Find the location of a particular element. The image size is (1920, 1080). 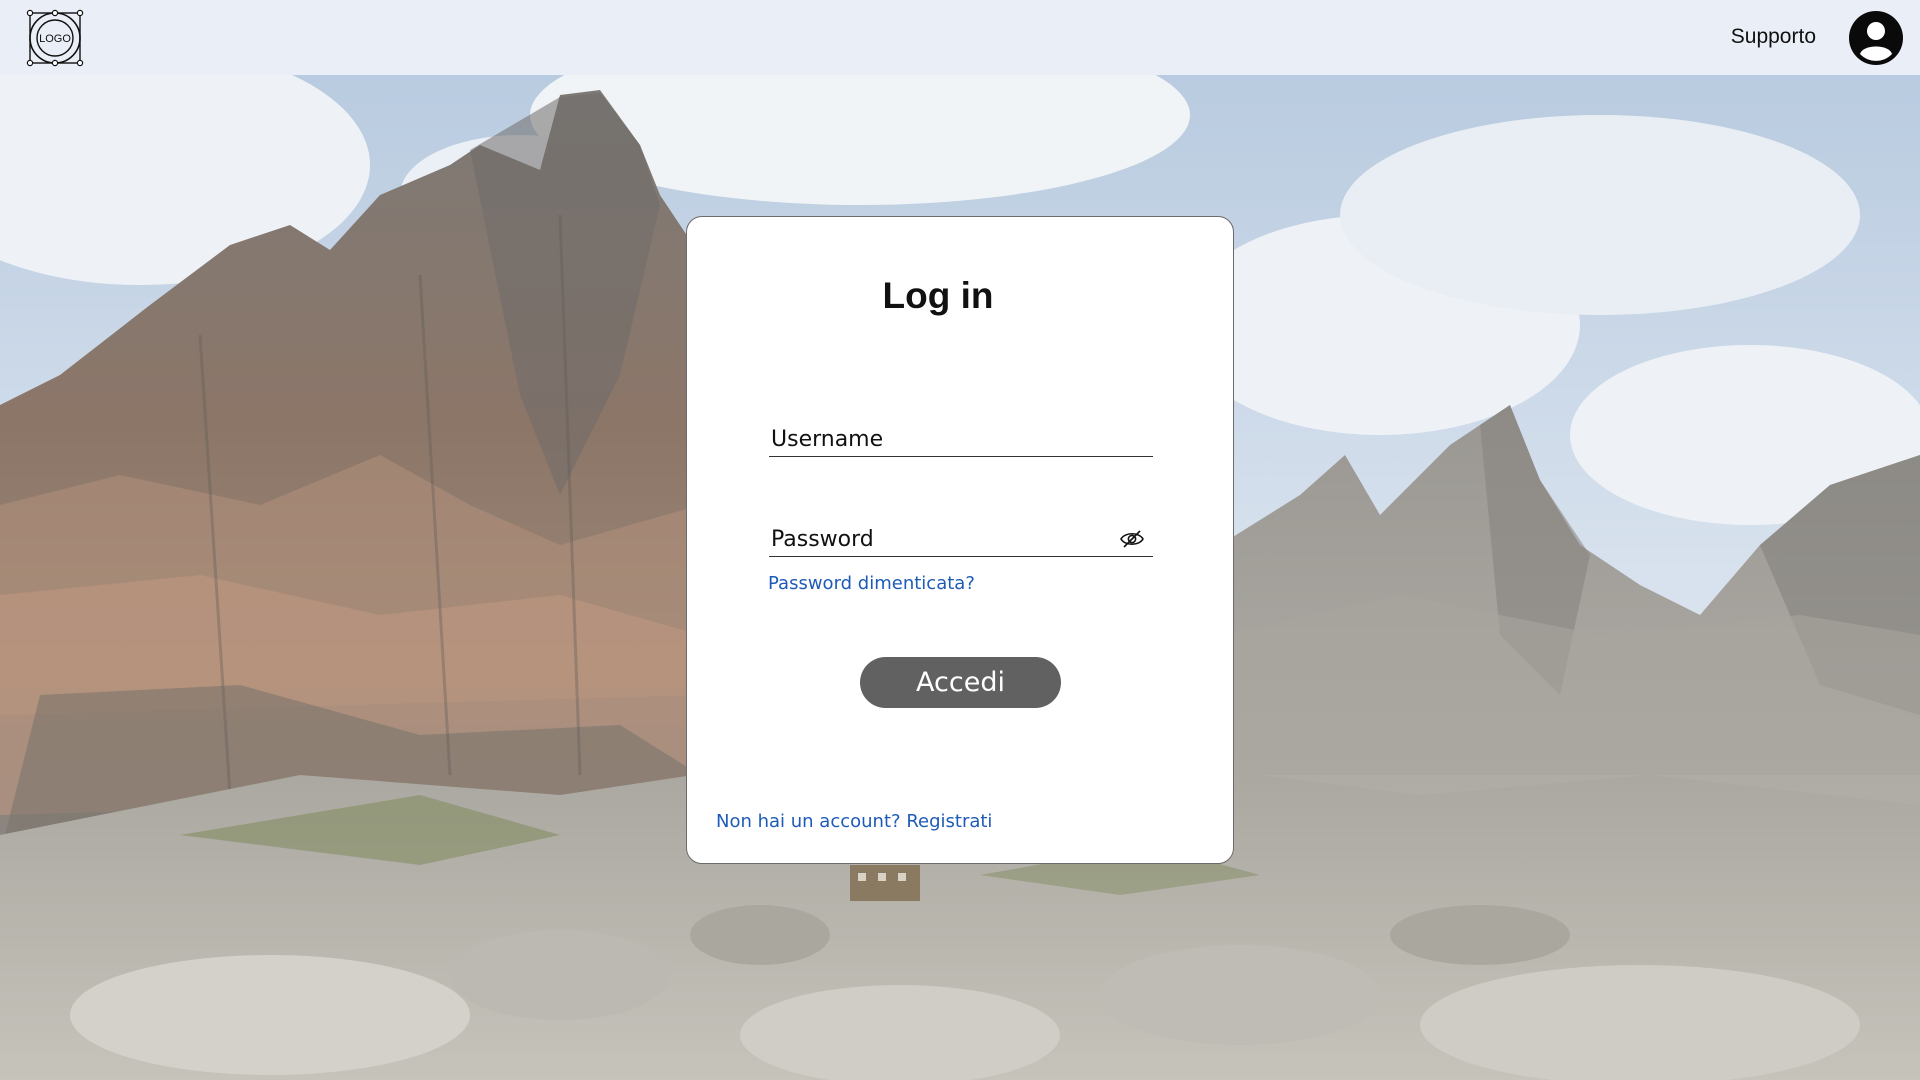

username-field is located at coordinates (961, 439).